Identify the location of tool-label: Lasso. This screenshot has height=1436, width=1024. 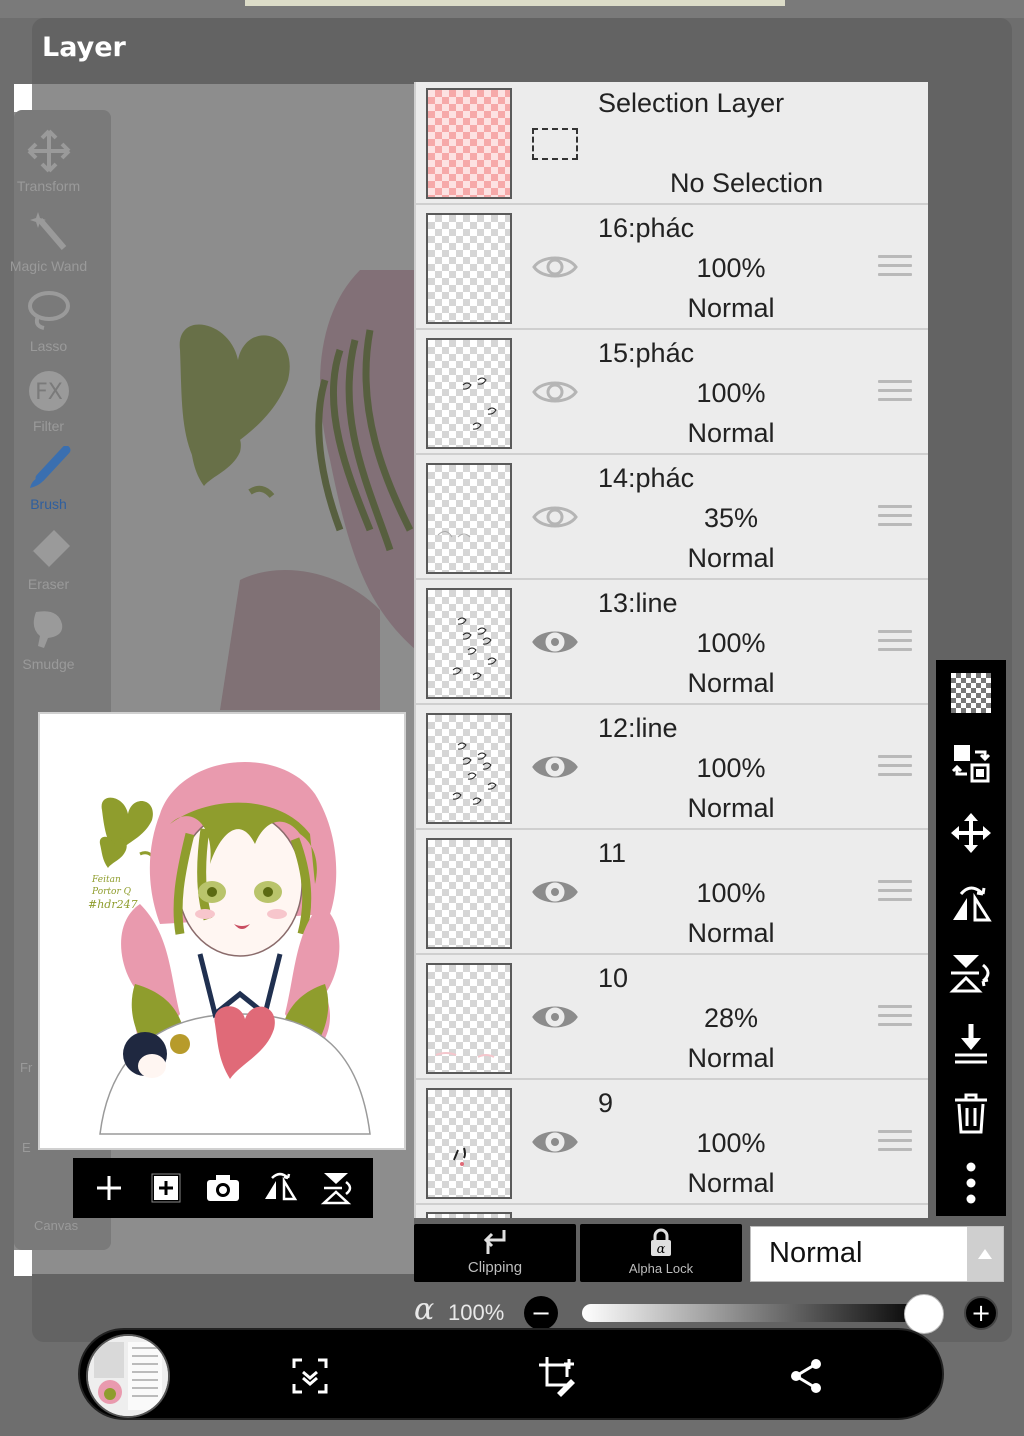
(48, 346).